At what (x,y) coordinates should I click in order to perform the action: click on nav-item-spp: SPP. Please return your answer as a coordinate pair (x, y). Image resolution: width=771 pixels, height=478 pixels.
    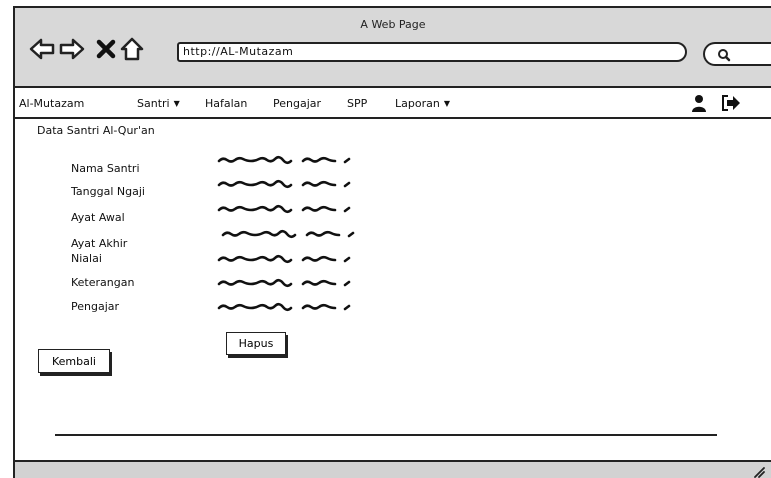
    Looking at the image, I should click on (357, 103).